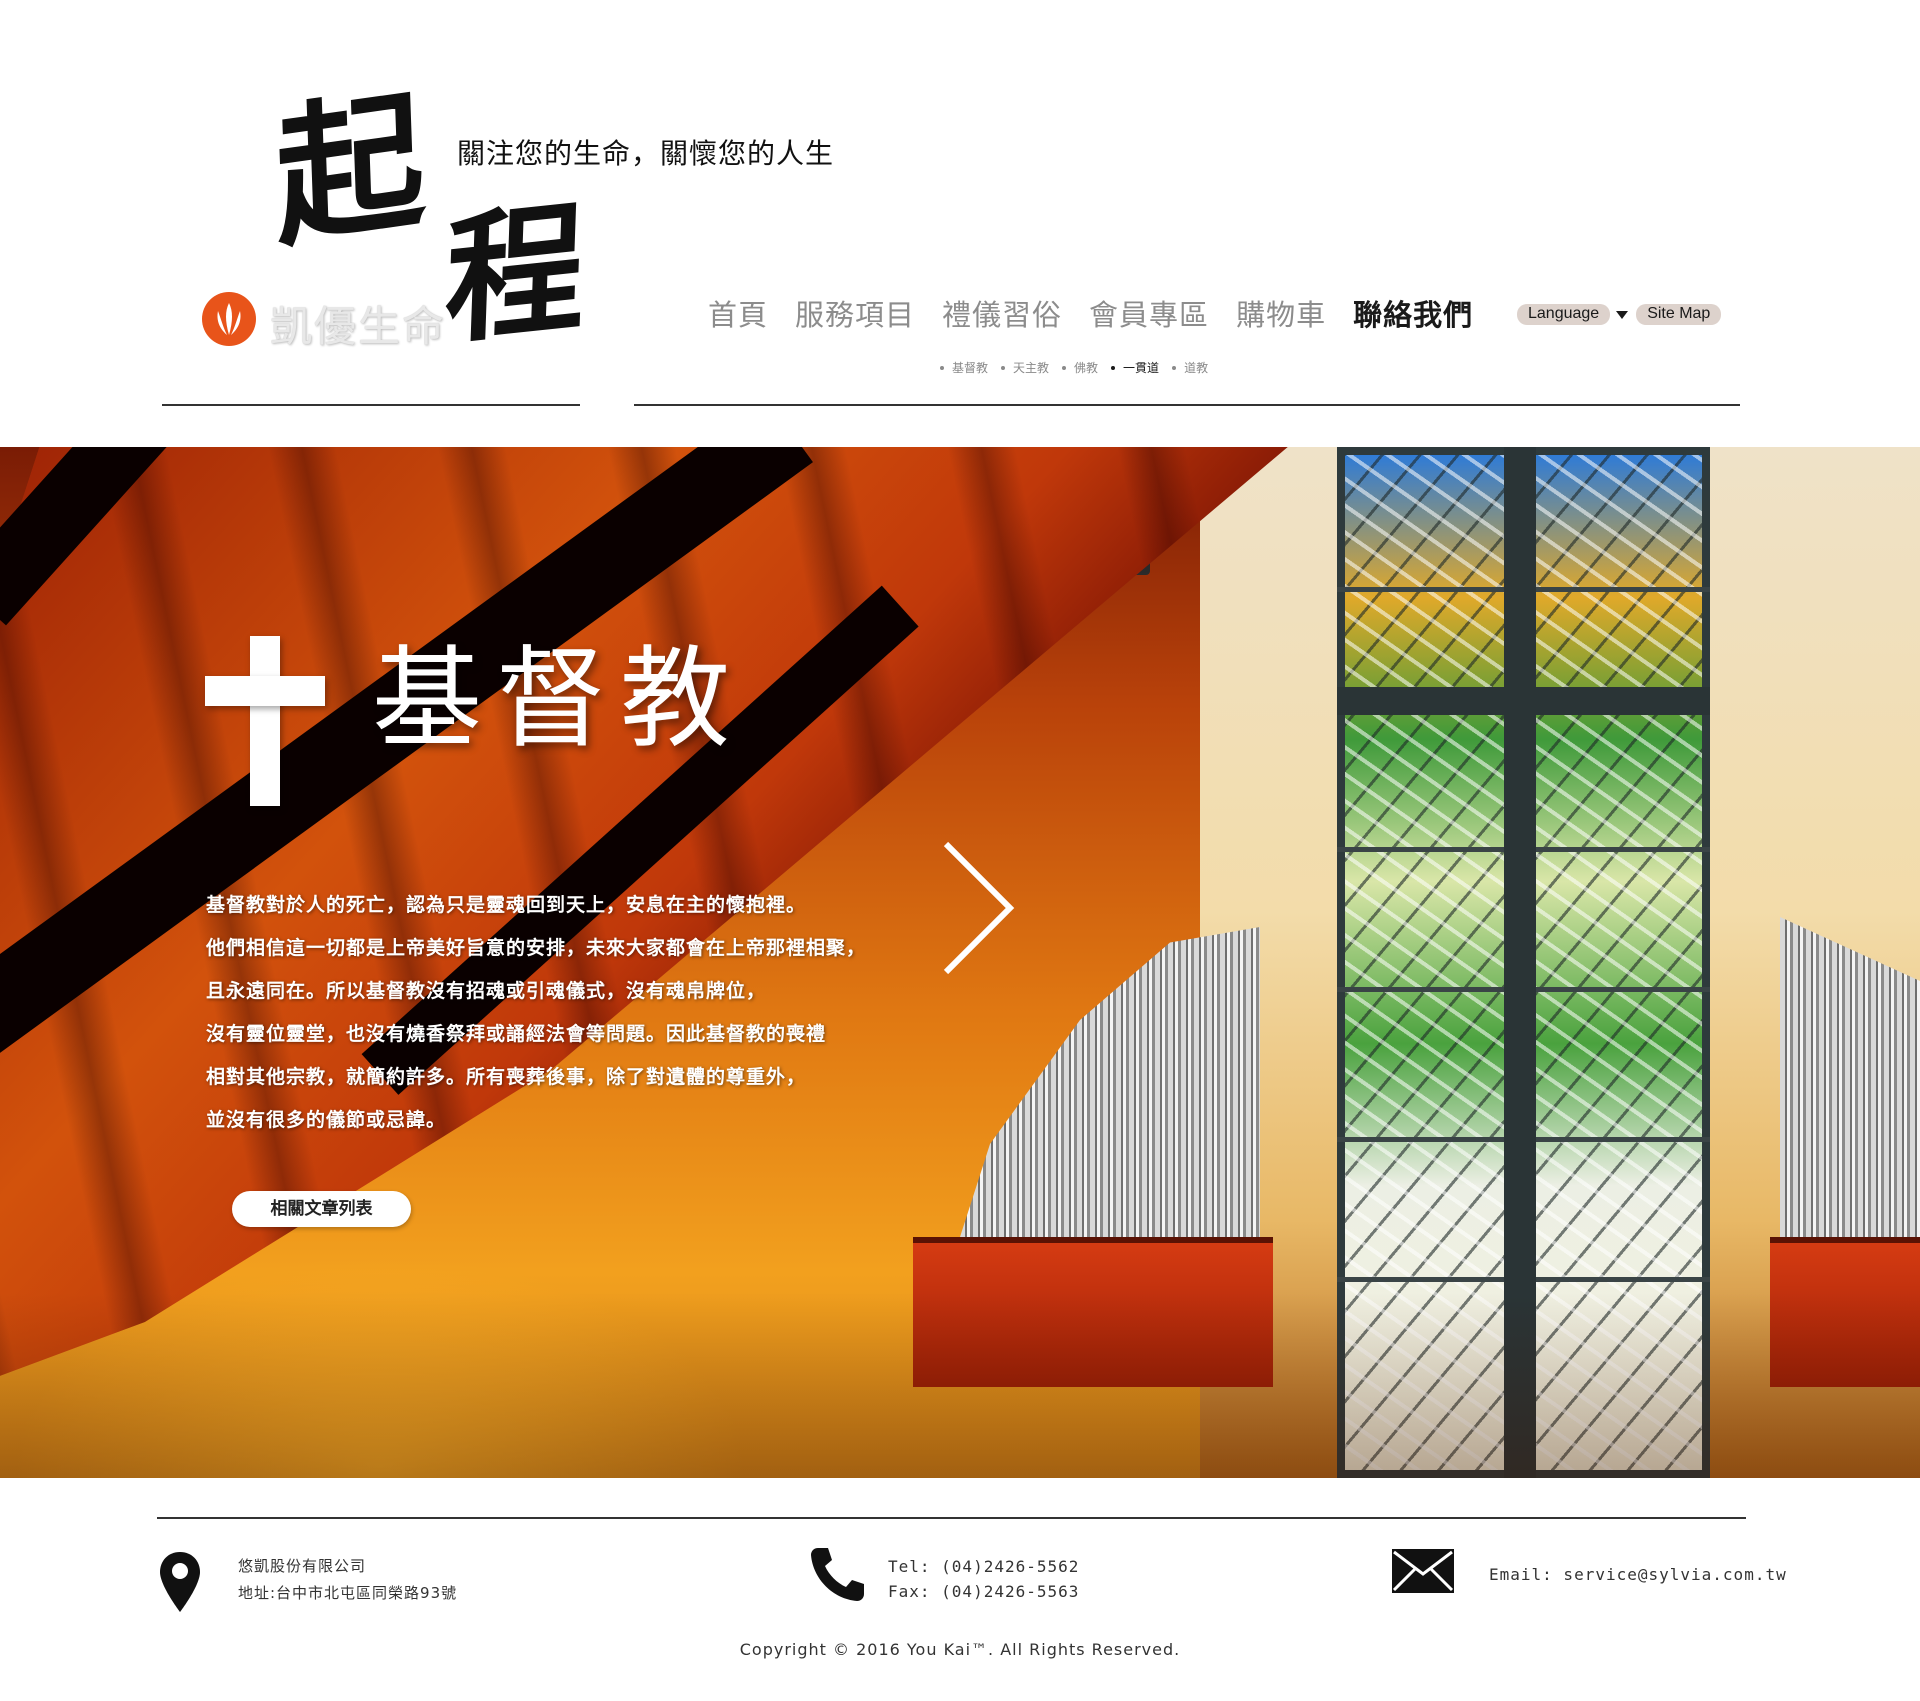 This screenshot has height=1701, width=1920. I want to click on sub-nav-label: 基督教, so click(970, 368).